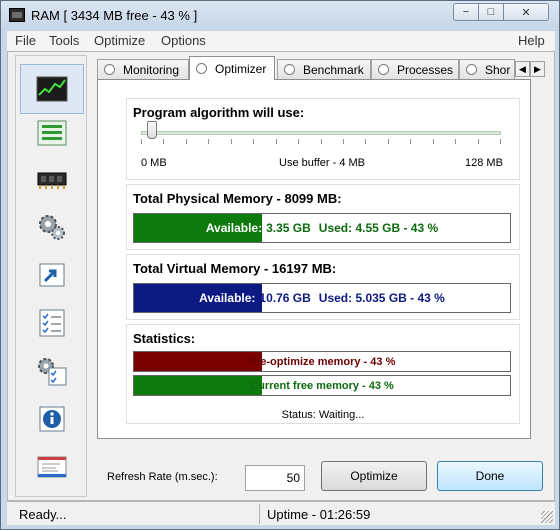 This screenshot has width=560, height=530. Describe the element at coordinates (235, 268) in the screenshot. I see `virtual-memory-title: Total Virtual Memory - 16197 MB:` at that location.